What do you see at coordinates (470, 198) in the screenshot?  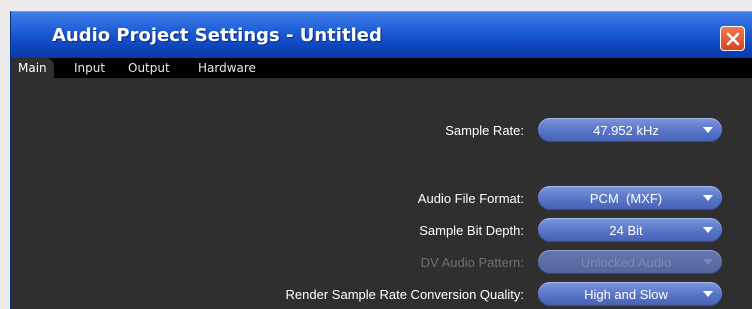 I see `audio-file-format-label: Audio File Format:` at bounding box center [470, 198].